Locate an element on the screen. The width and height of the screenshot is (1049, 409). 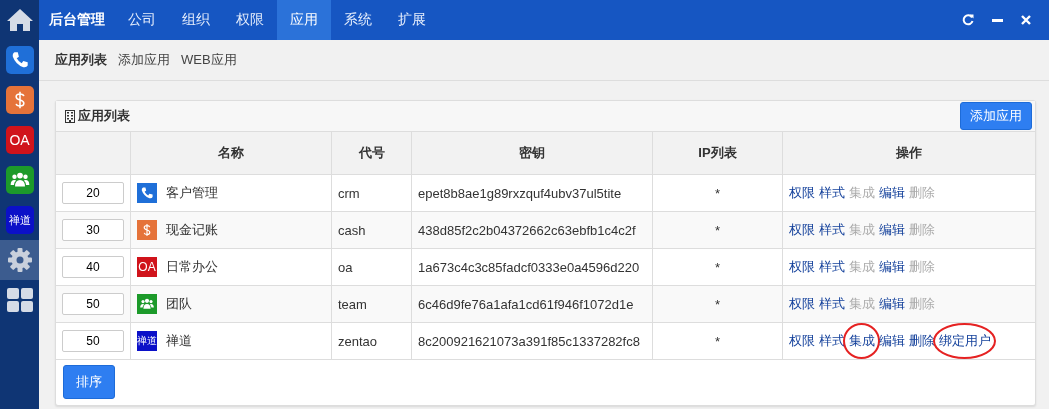
app-name: 日常办公 is located at coordinates (192, 267).